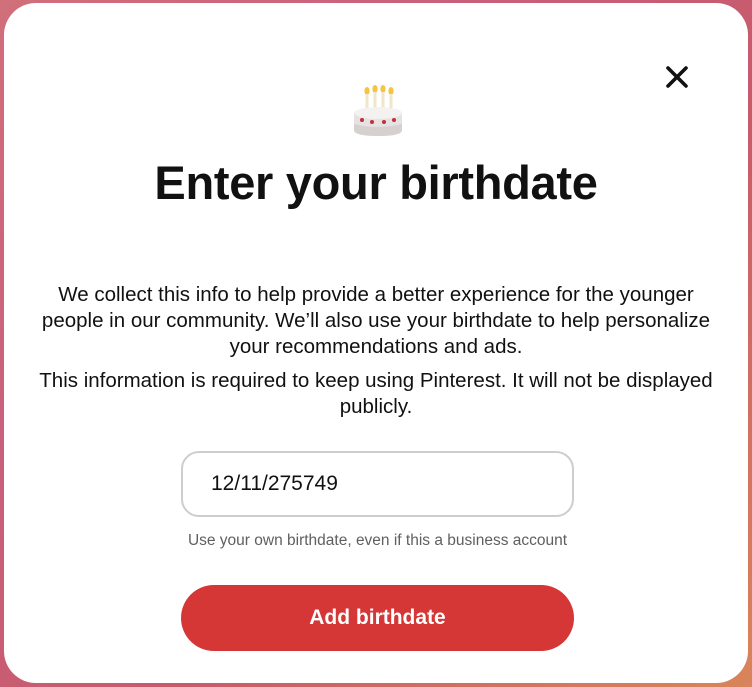 The width and height of the screenshot is (752, 687). Describe the element at coordinates (377, 484) in the screenshot. I see `birthdate-input` at that location.